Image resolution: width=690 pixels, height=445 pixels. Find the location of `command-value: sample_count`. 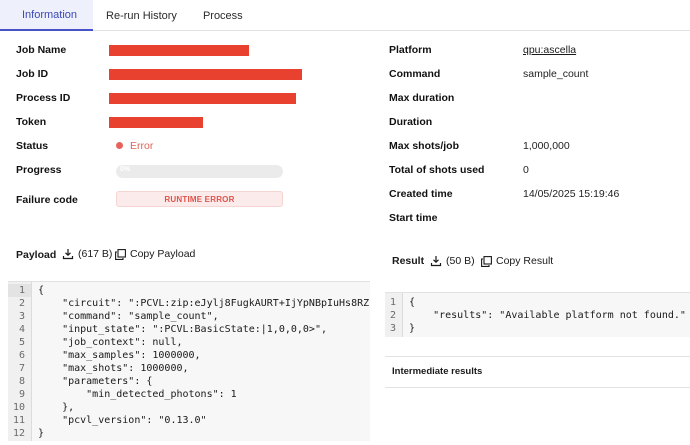

command-value: sample_count is located at coordinates (556, 74).